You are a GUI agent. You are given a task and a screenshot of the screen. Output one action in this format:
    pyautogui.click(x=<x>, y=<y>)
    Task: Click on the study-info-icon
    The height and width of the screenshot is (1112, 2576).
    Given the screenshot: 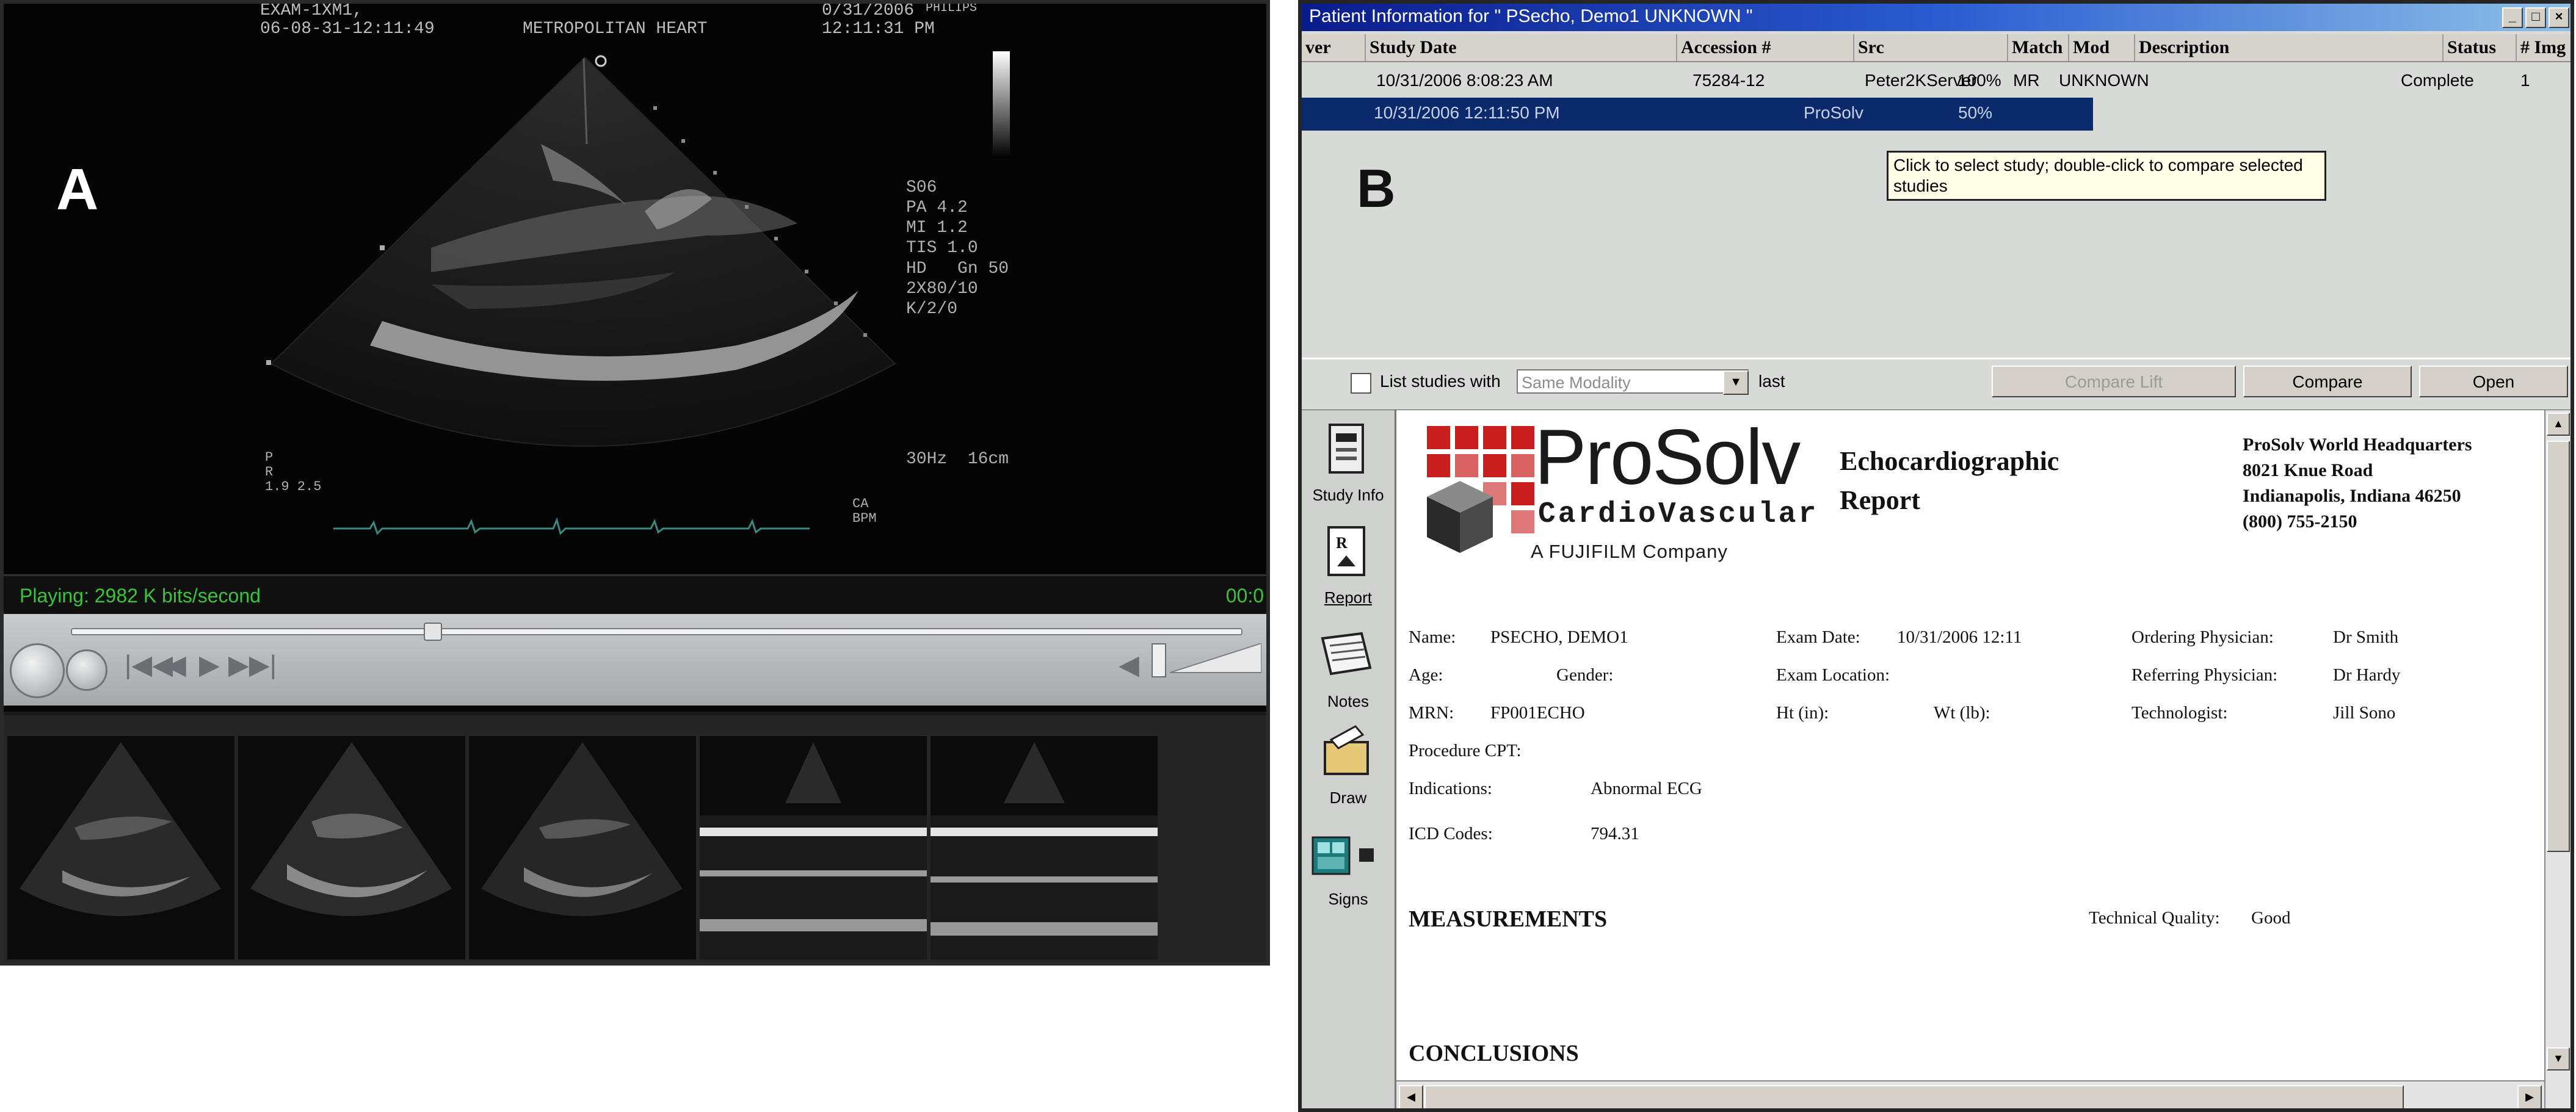 What is the action you would take?
    pyautogui.click(x=1346, y=449)
    